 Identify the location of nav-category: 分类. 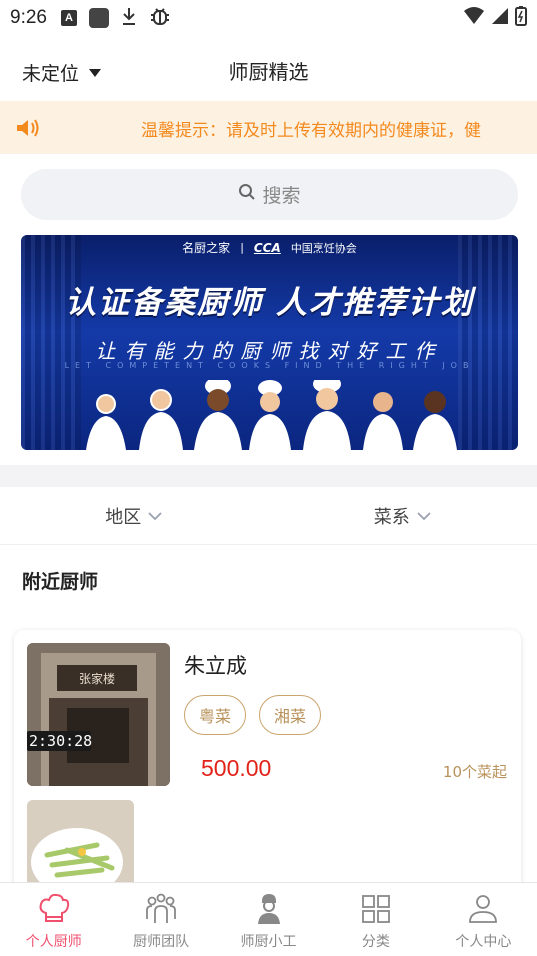
(375, 919).